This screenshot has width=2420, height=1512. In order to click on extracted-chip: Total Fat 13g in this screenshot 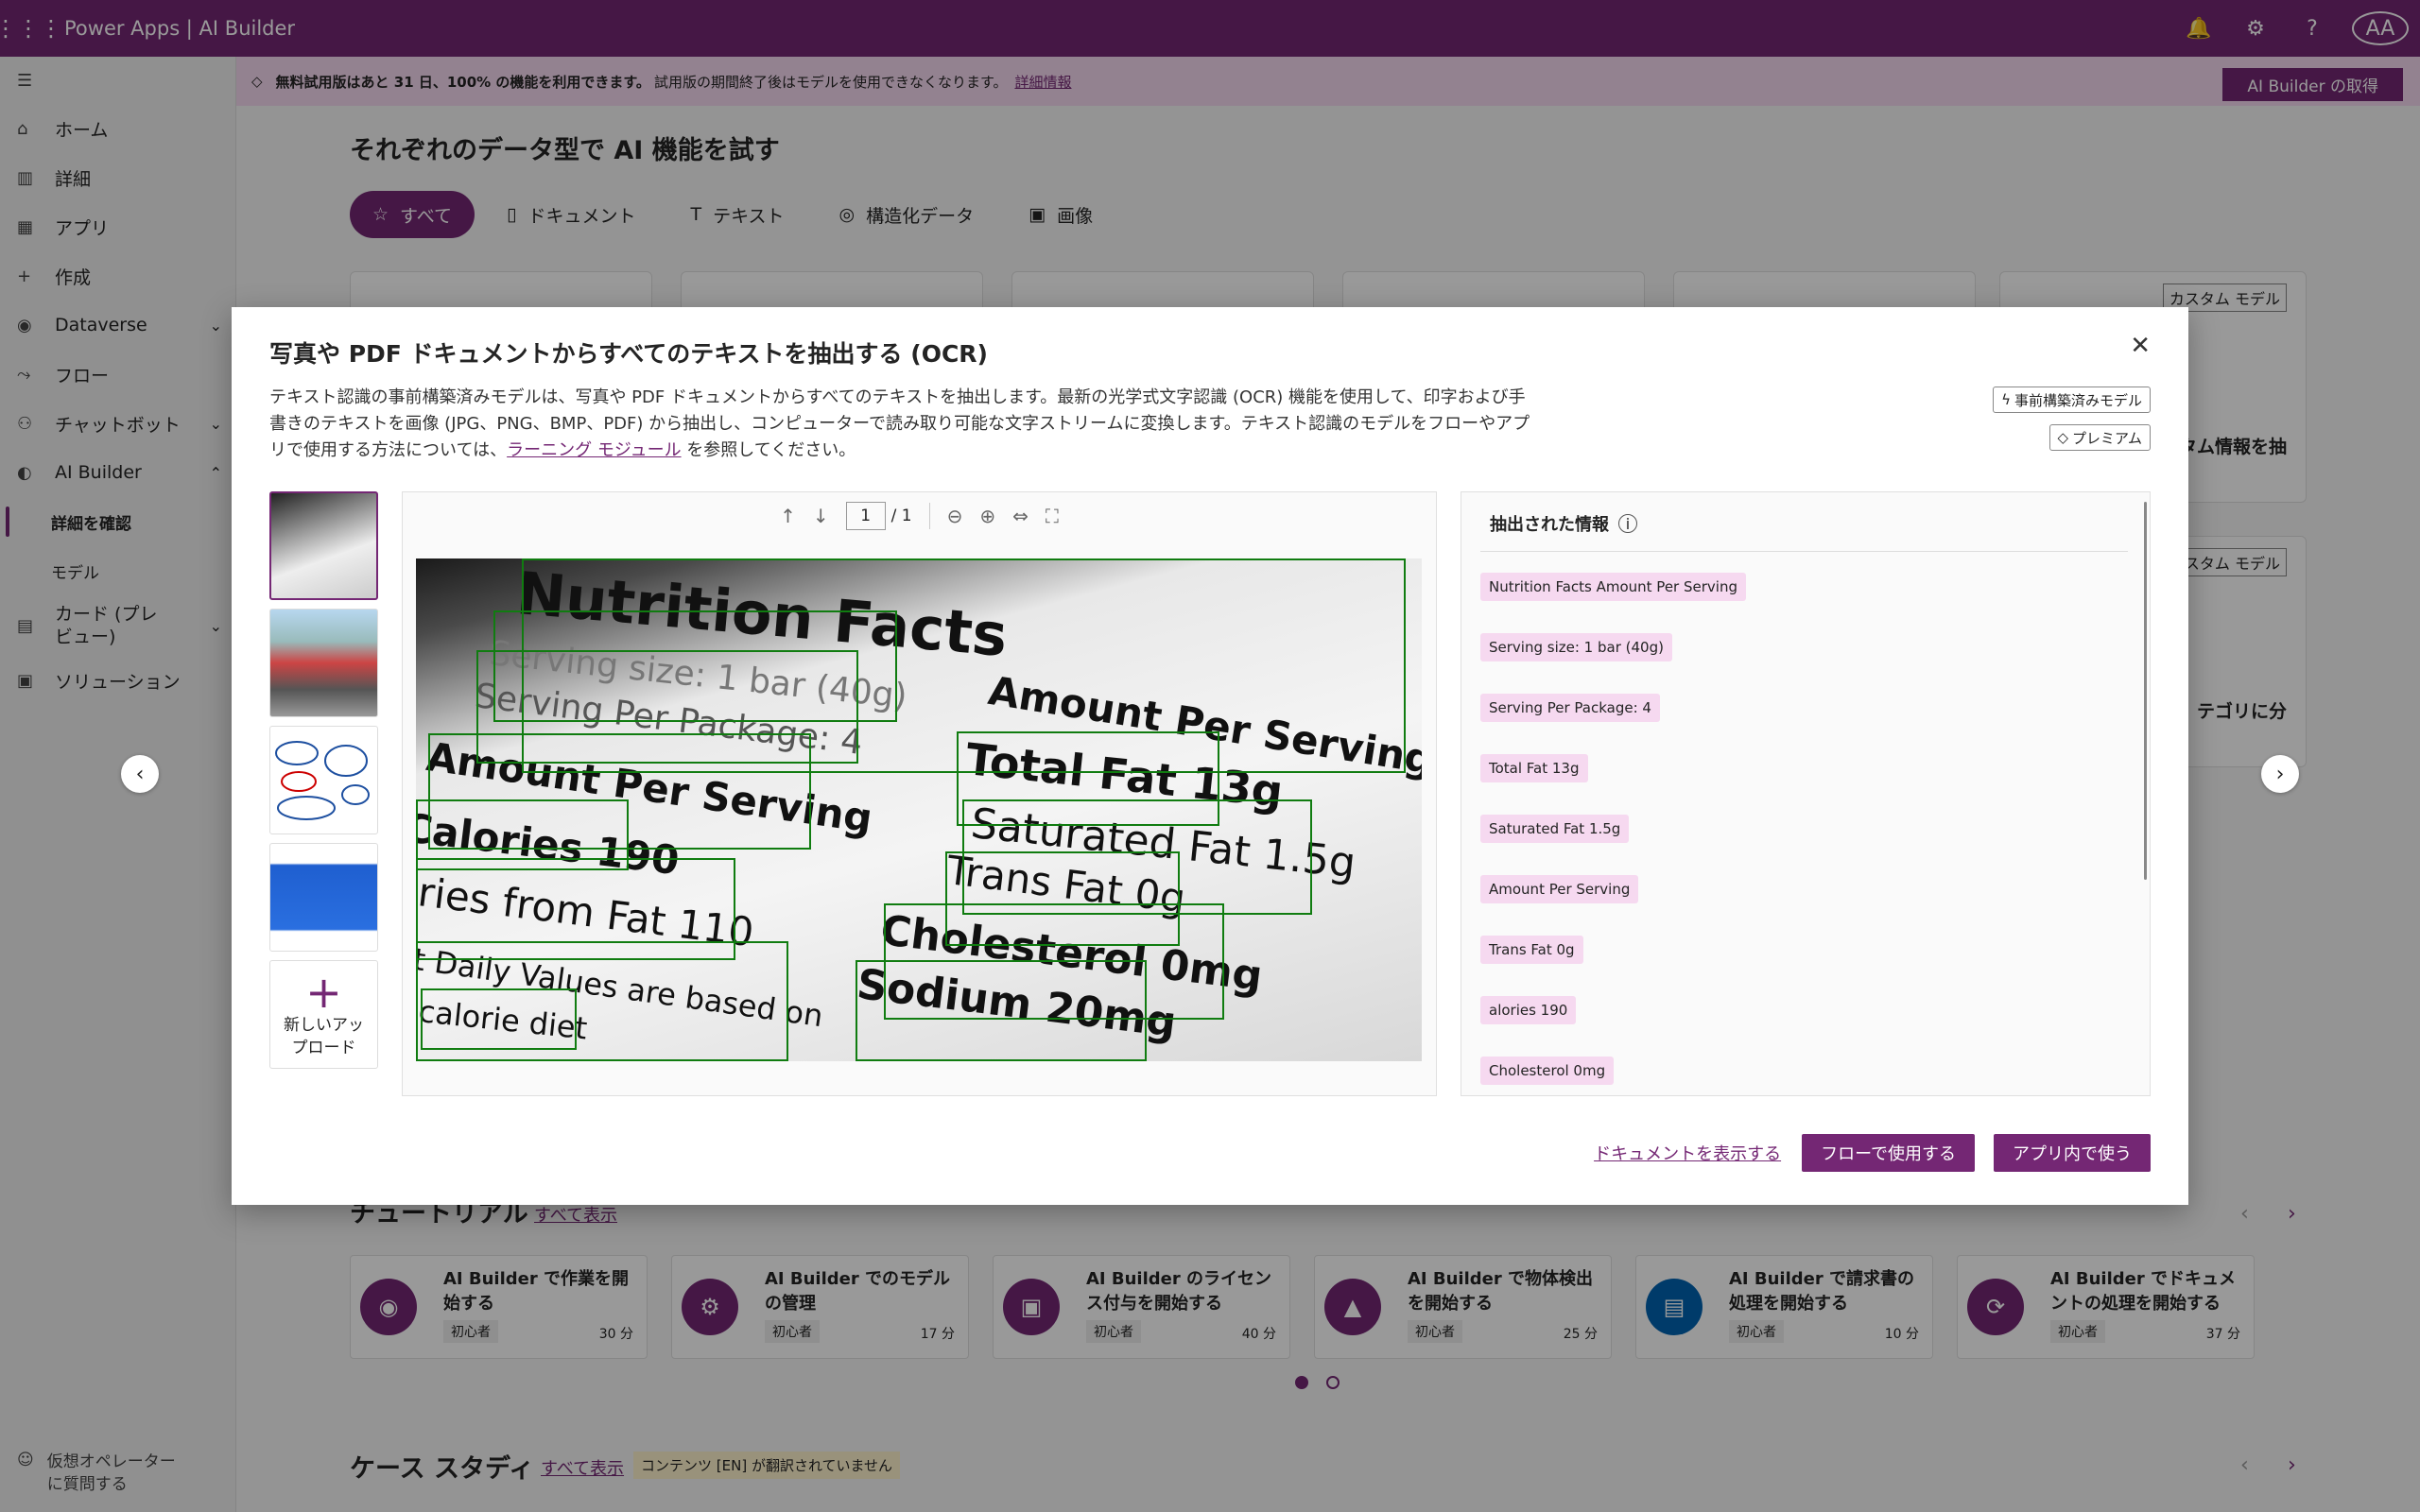, I will do `click(1534, 768)`.